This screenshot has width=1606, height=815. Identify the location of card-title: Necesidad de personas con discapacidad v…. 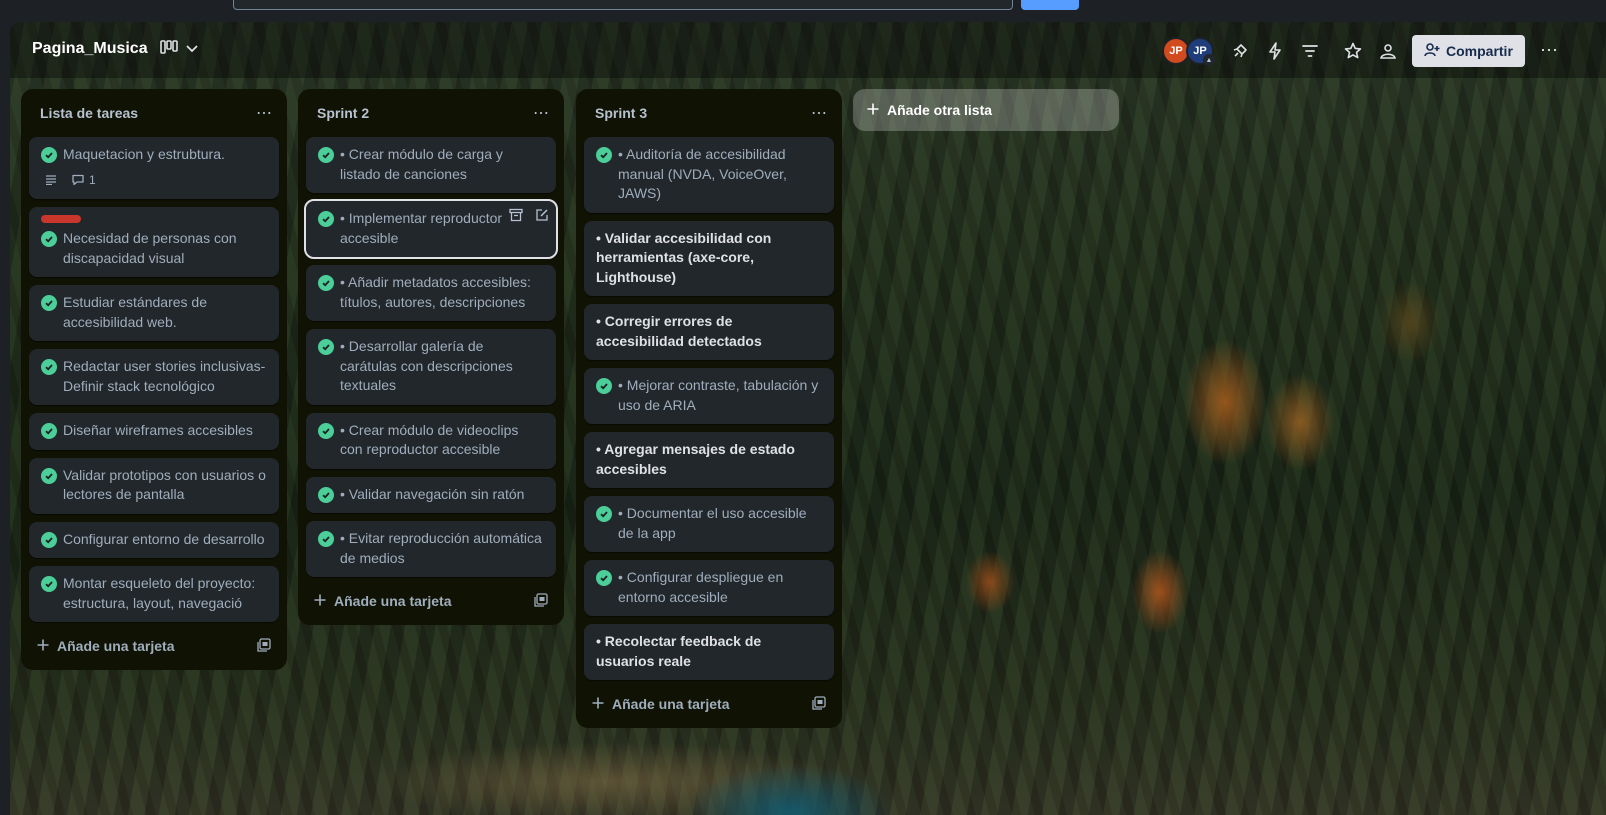
(150, 248).